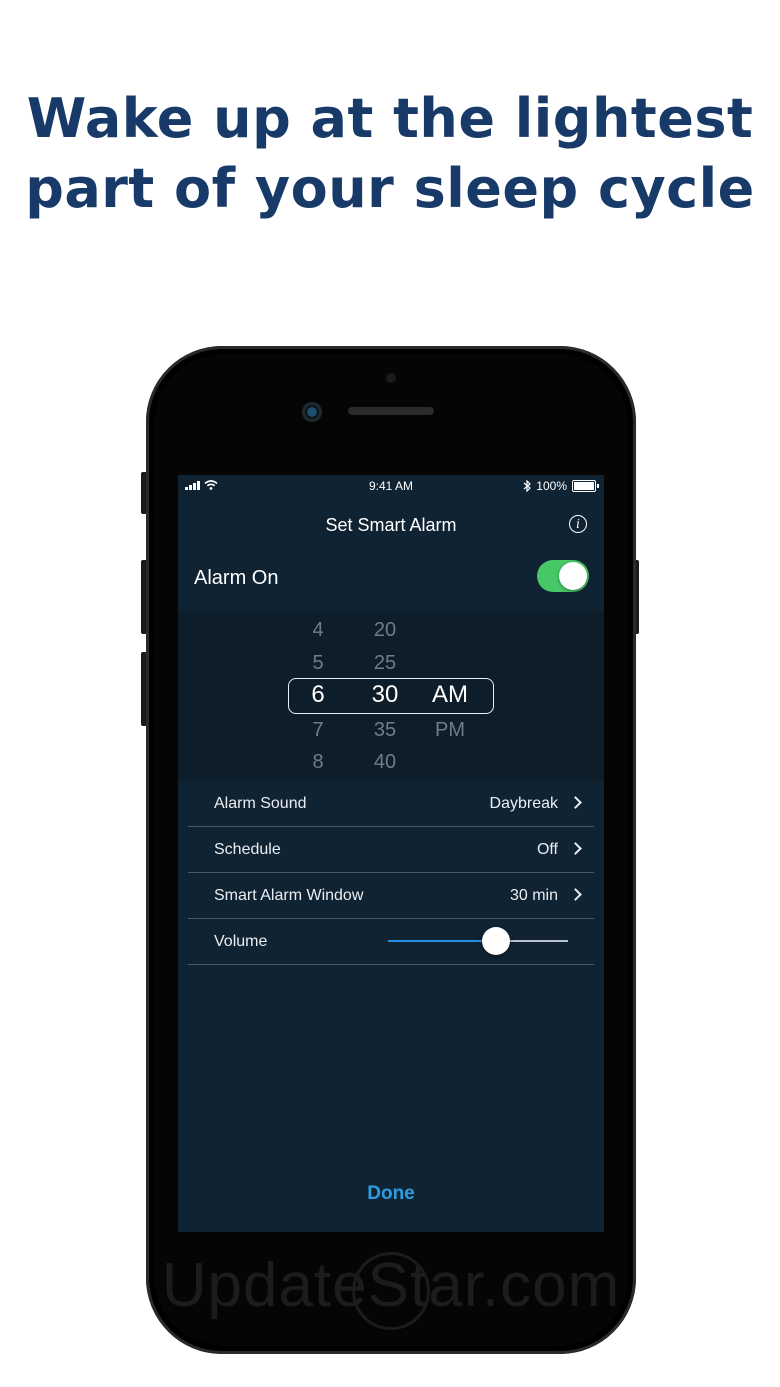 This screenshot has height=1387, width=780. I want to click on status-bar: 9:41 AM 100%, so click(391, 486).